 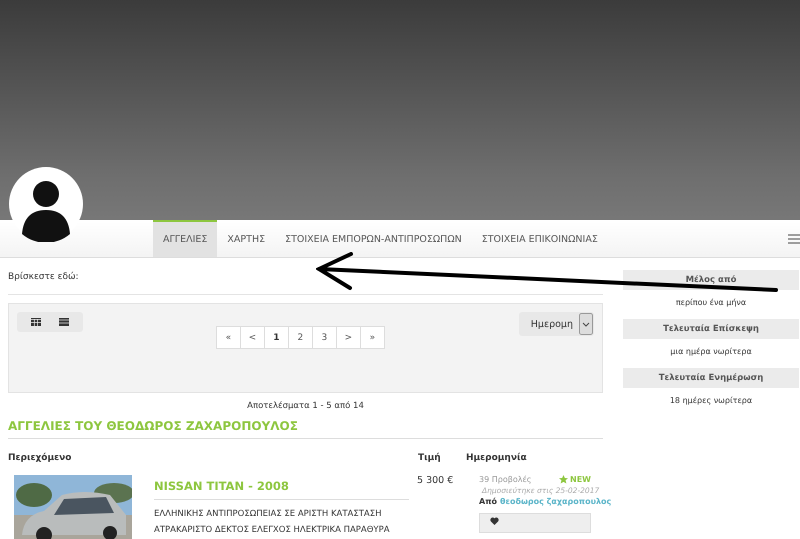 I want to click on listing-description: ΕΛΛΗΝΙΚΗΣ ΑΝΤΙΠΡΟΣΩΠΕΙΑΣ ΣΕ ΑΡΙΣΤΗ ΚΑΤΑΣΤΑΣΗ ΑΤΡΑΚΑΡΙΣΤΟ ΔΕΚΤΟΣ ΕΛΕΓΧΟΣ ΗΛΕΚΤΡΙΚΑ ΠΑΡΑΘΥΡΑ, so click(x=272, y=522).